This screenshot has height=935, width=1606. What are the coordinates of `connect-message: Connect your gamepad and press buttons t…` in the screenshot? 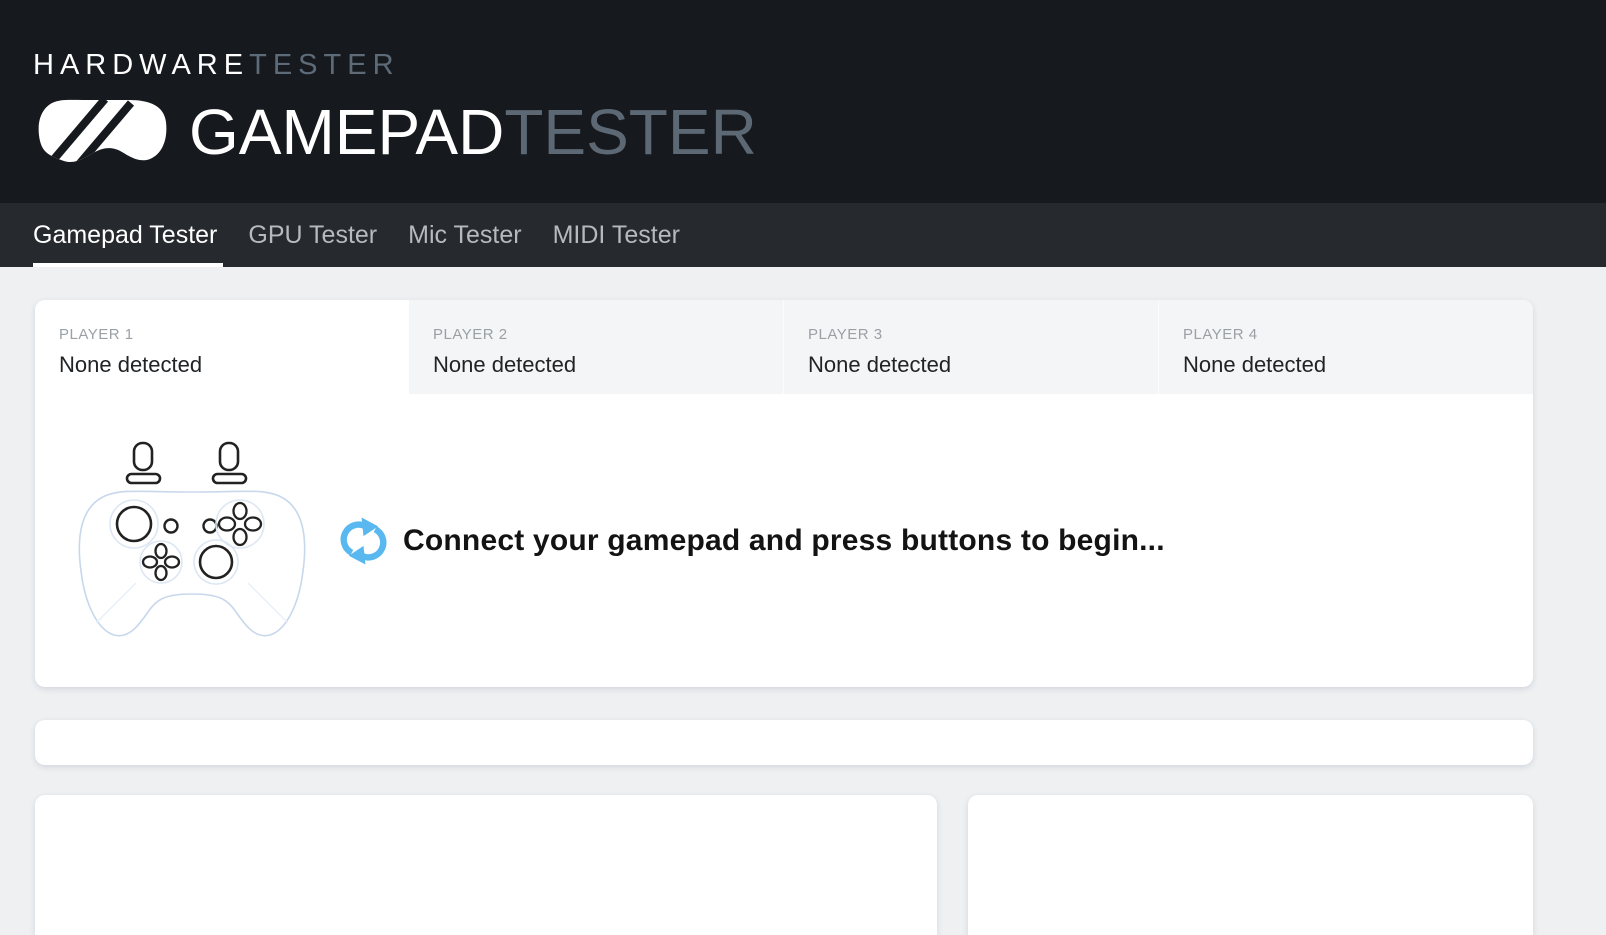 It's located at (752, 541).